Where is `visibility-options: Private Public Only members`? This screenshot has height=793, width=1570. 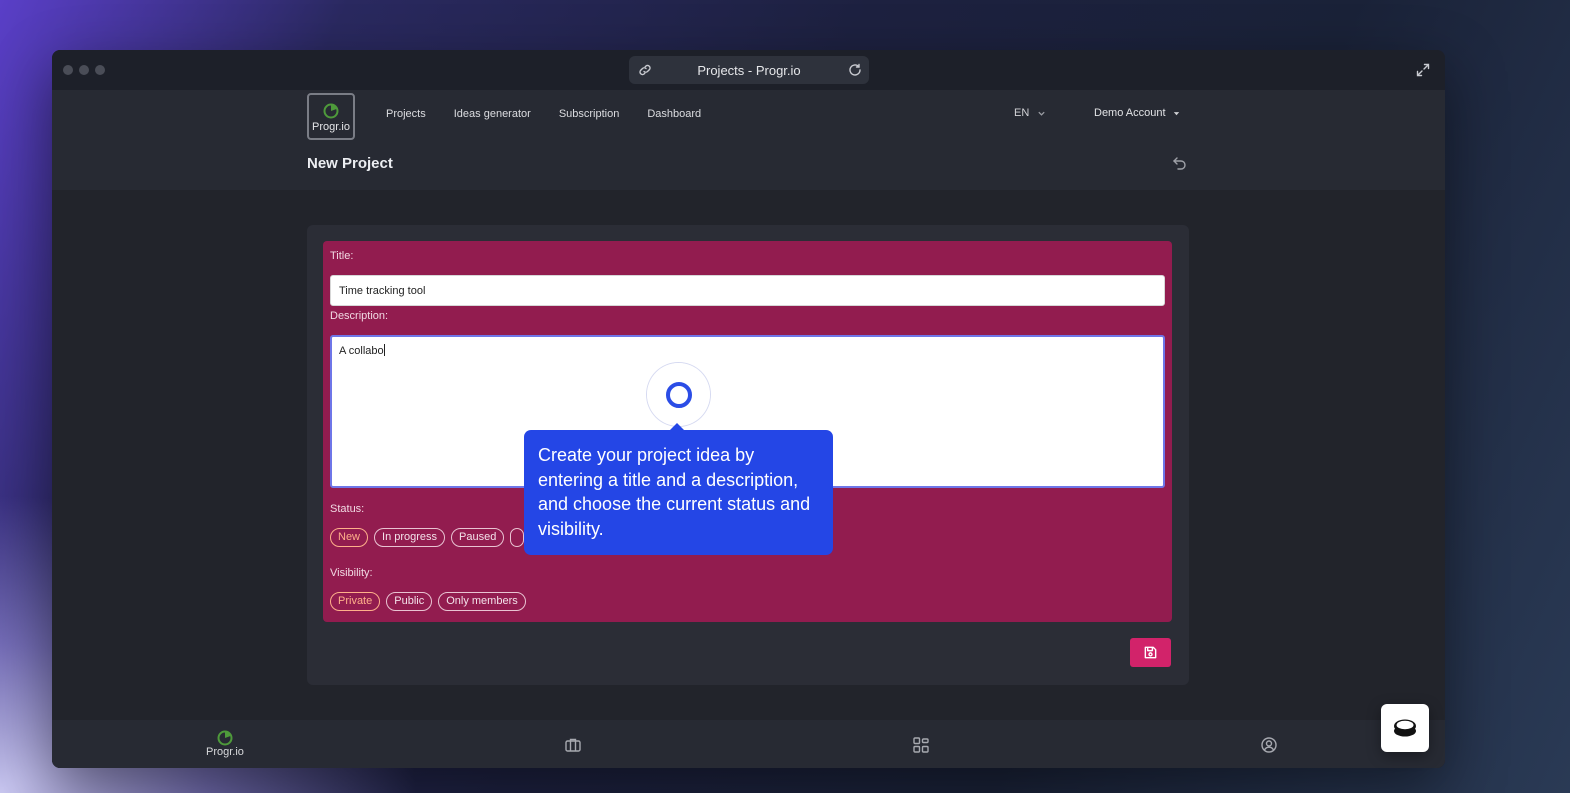 visibility-options: Private Public Only members is located at coordinates (428, 601).